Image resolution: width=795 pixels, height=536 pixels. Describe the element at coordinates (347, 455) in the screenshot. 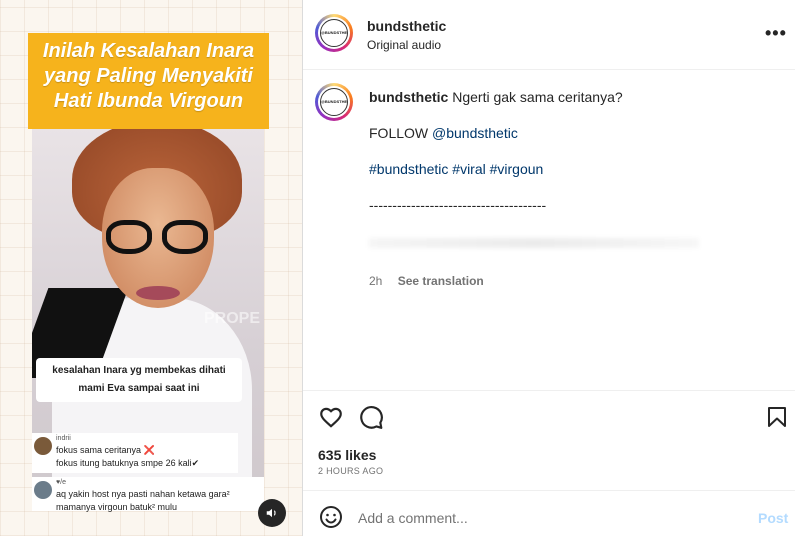

I see `likes-count: 635 likes` at that location.